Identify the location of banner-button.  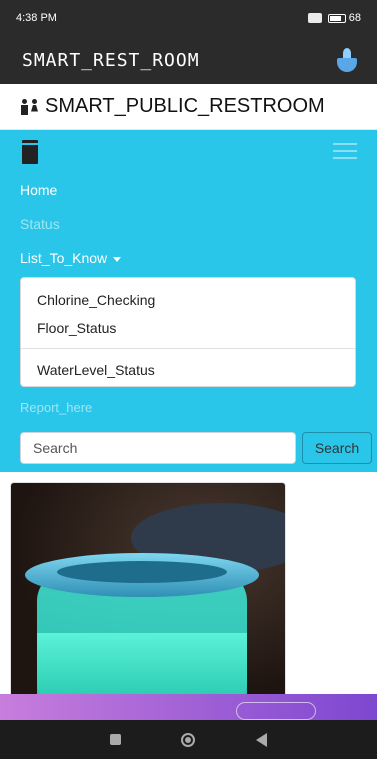
(276, 711).